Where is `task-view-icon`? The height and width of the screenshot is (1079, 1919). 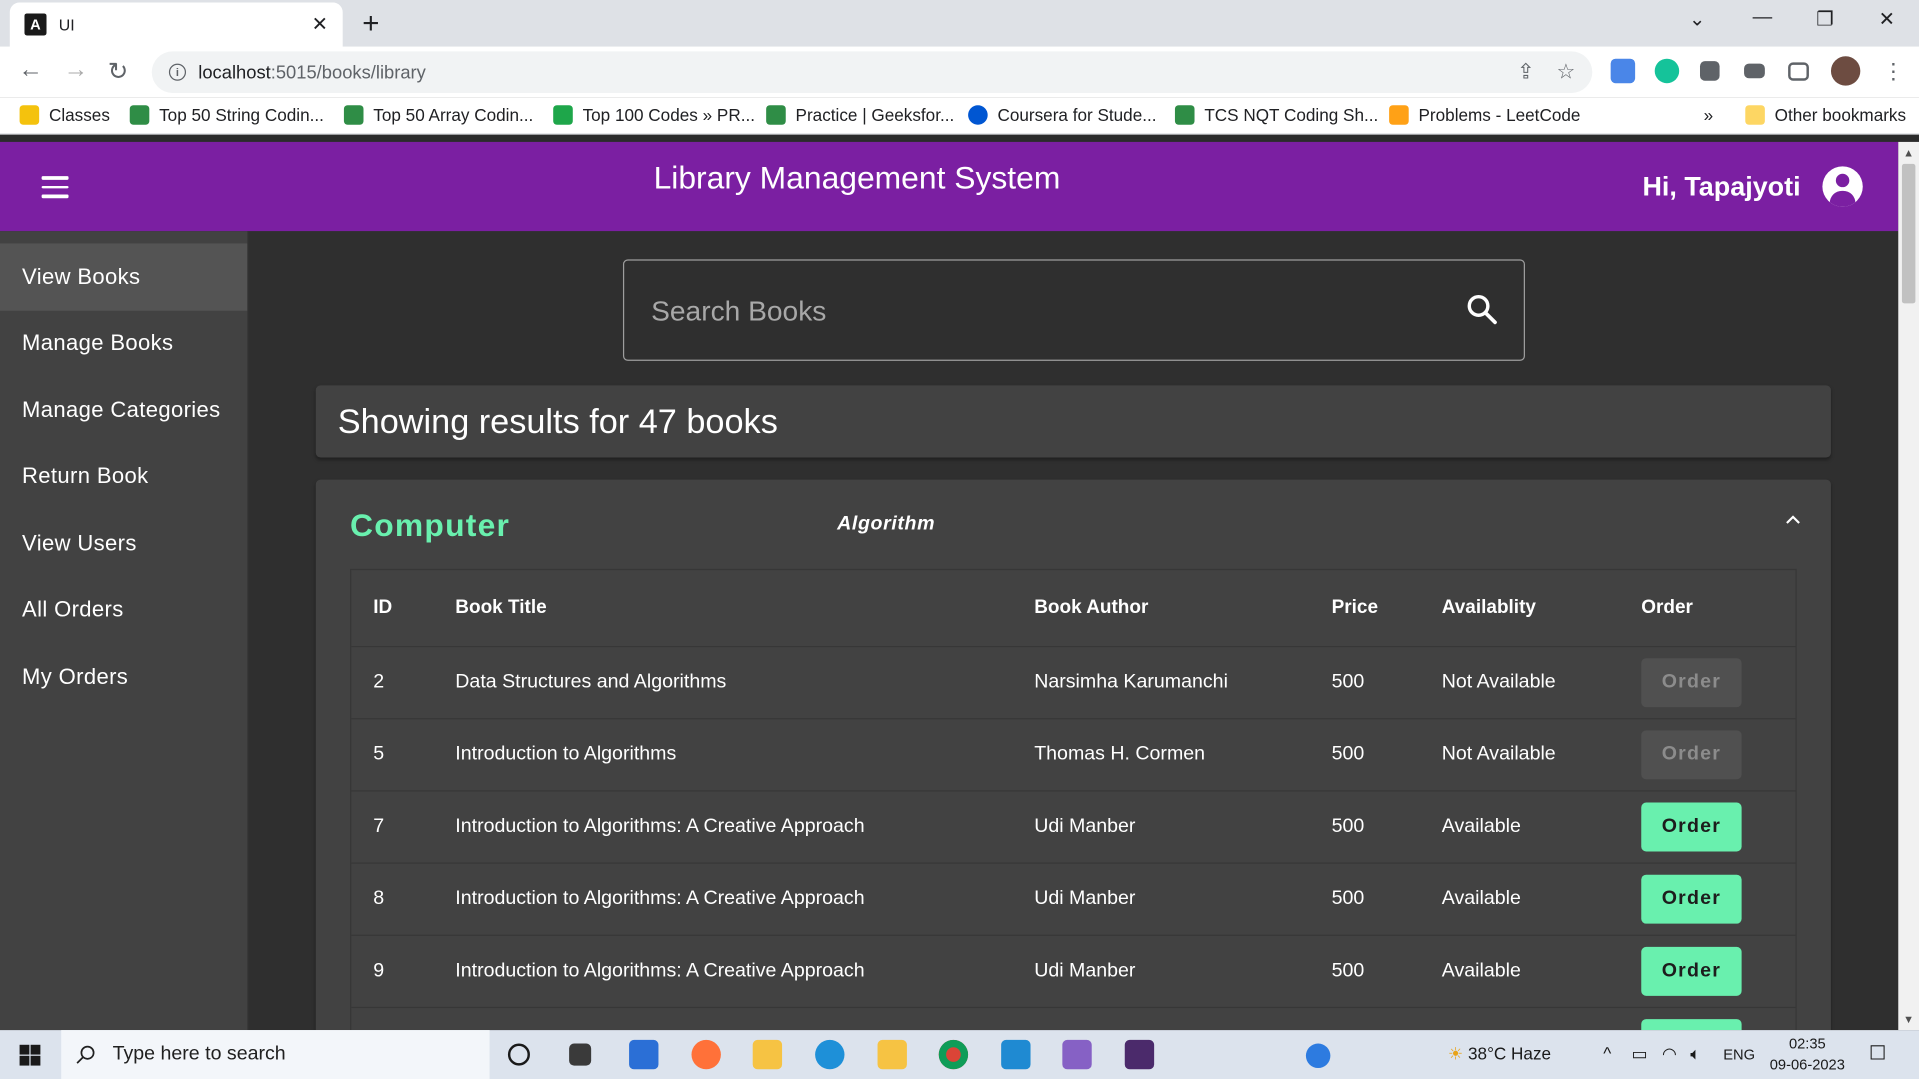
task-view-icon is located at coordinates (580, 1054).